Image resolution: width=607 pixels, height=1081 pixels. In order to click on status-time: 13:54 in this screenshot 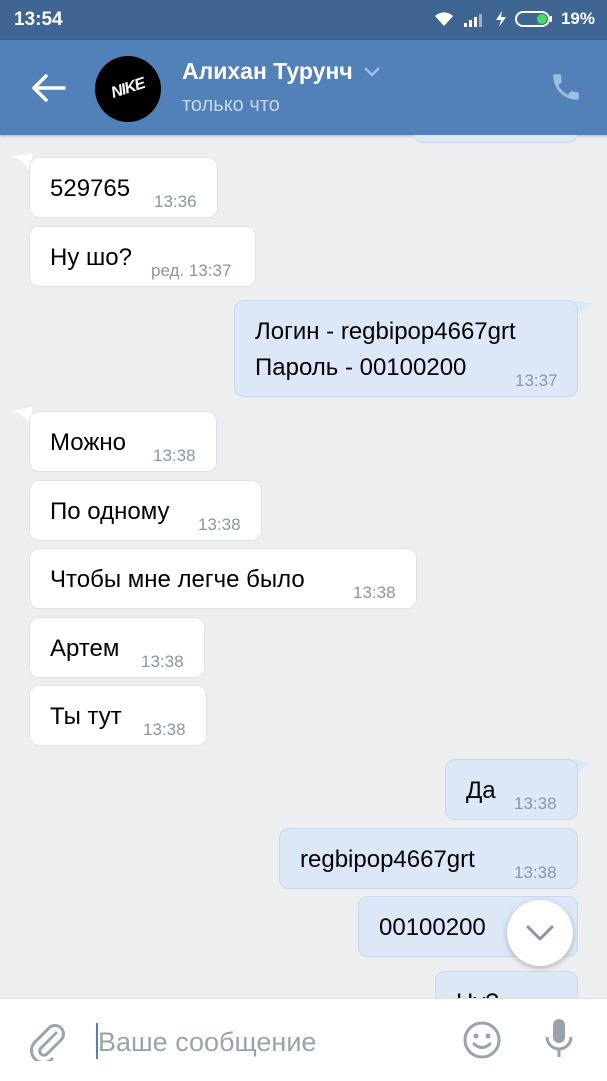, I will do `click(38, 19)`.